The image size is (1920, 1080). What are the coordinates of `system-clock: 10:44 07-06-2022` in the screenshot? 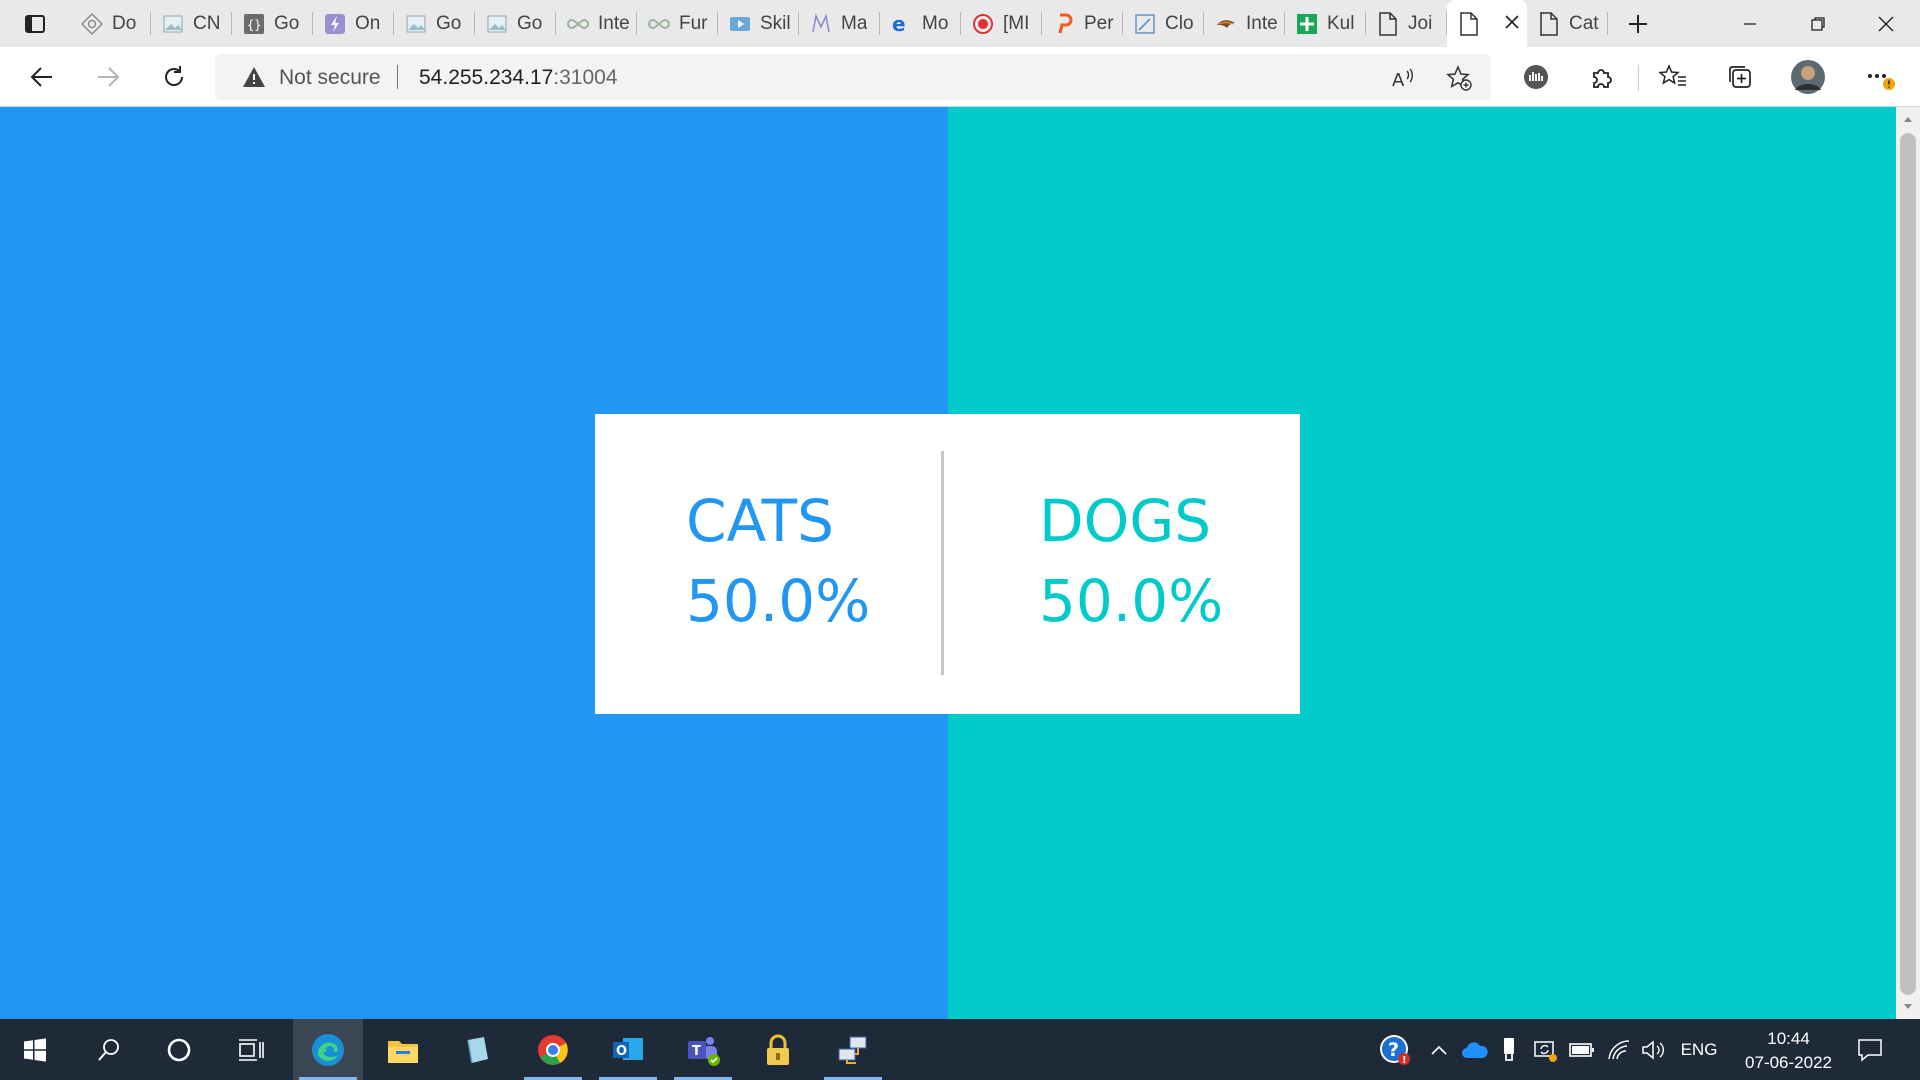 It's located at (1788, 1051).